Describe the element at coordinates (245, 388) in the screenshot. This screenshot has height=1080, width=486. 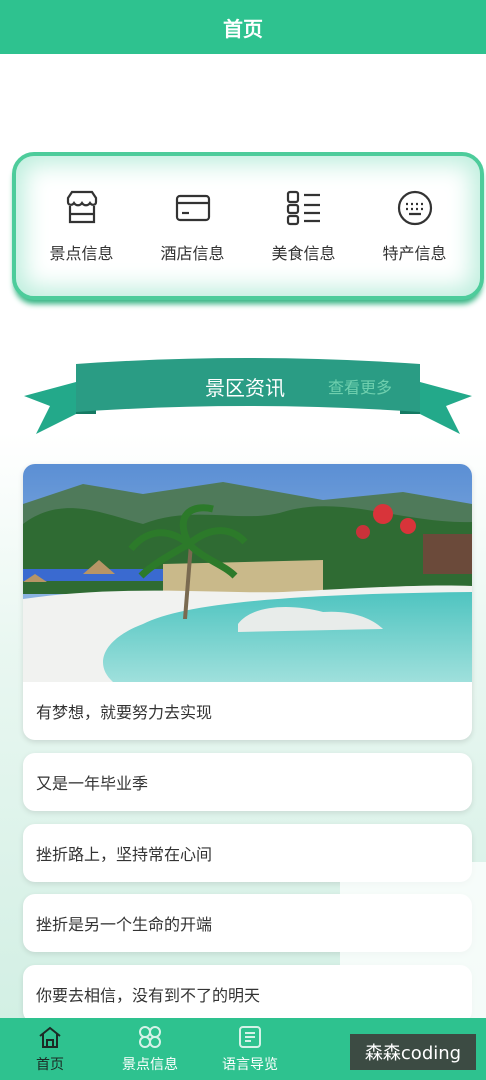
I see `section-title: 景区资讯` at that location.